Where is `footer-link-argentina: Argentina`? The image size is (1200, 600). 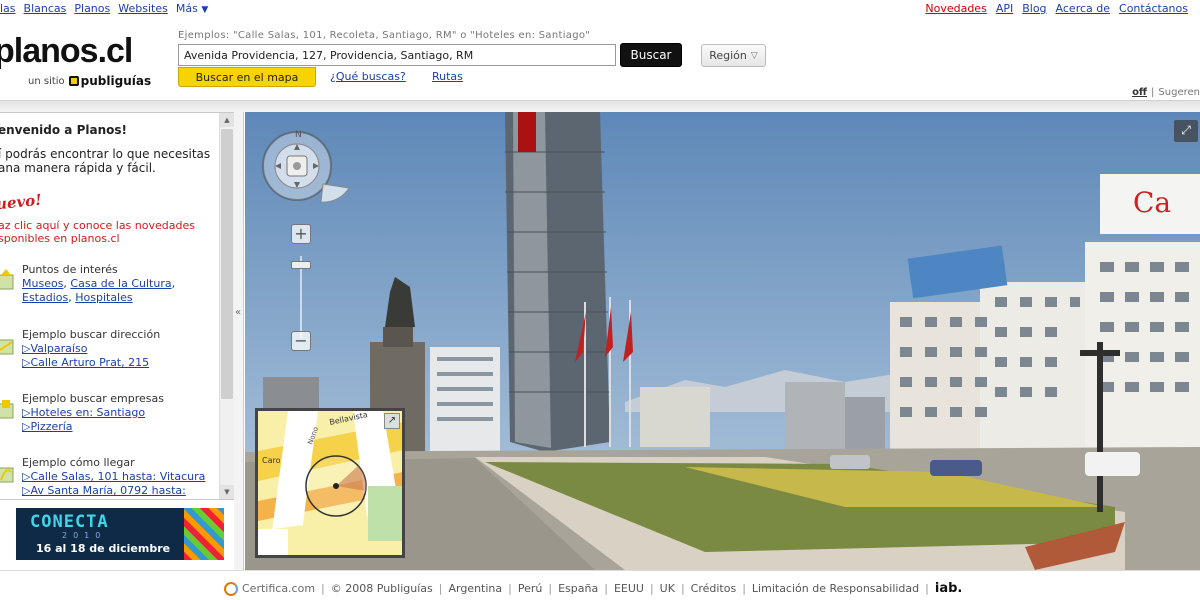 footer-link-argentina: Argentina is located at coordinates (475, 588).